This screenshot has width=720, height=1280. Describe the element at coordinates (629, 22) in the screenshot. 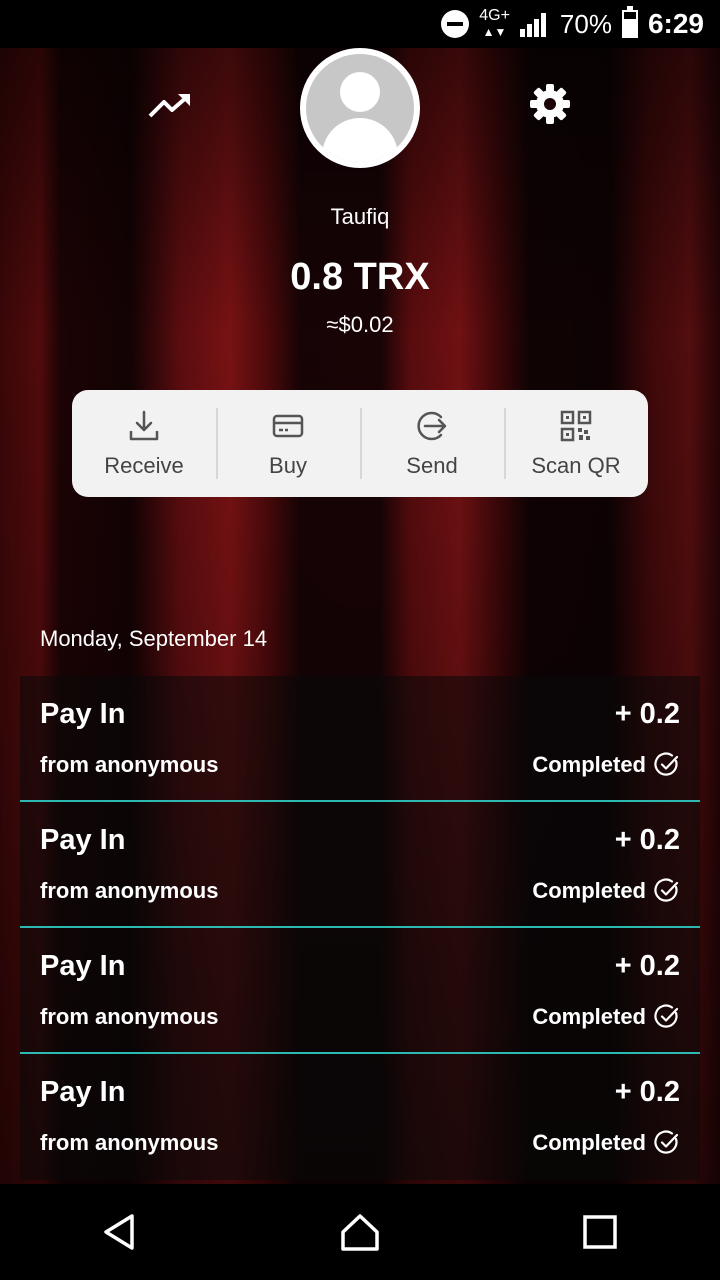

I see `battery-icon` at that location.